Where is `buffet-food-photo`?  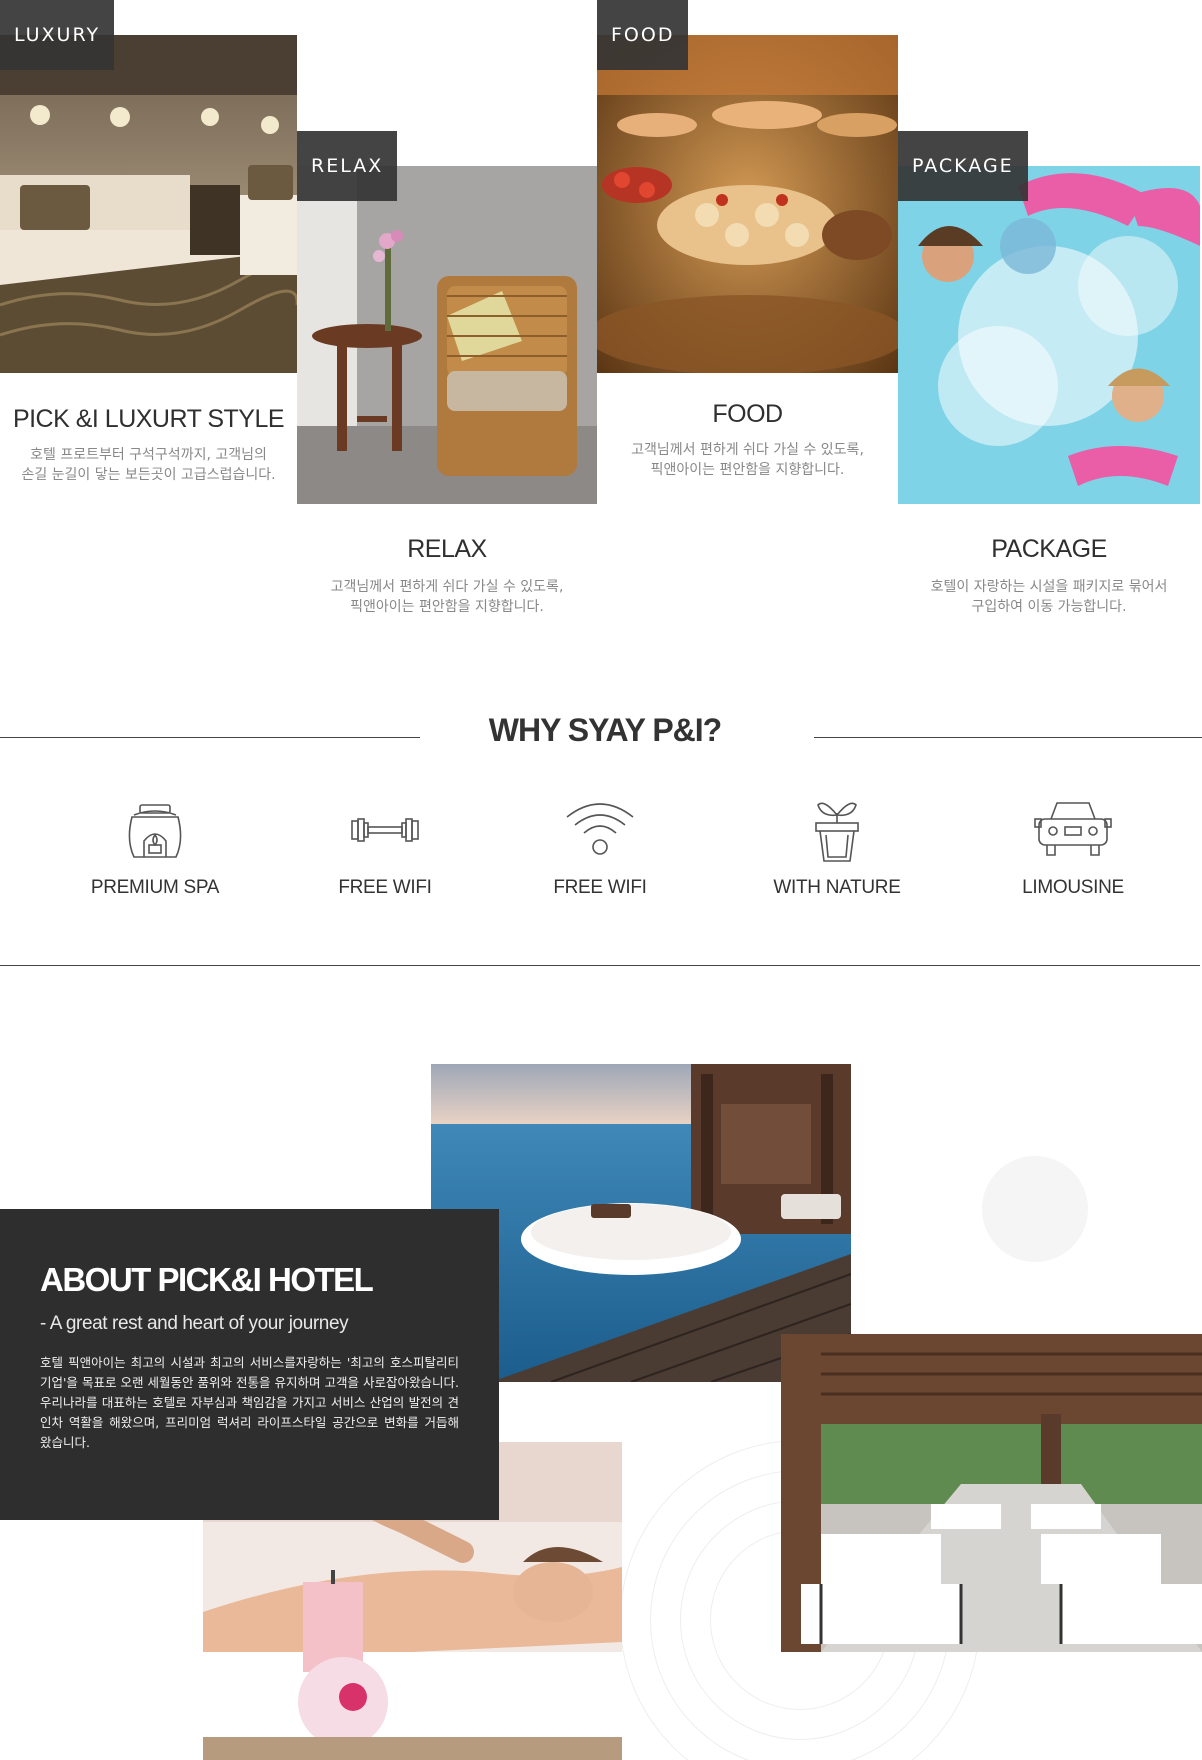 buffet-food-photo is located at coordinates (747, 204).